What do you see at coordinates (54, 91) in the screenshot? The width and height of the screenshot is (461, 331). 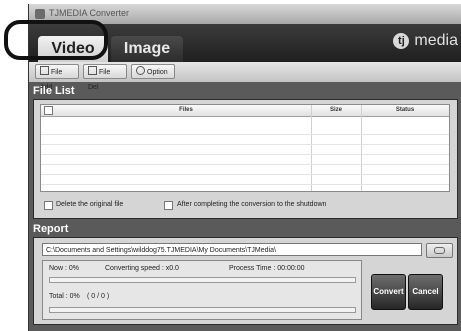 I see `file-list-title: File List` at bounding box center [54, 91].